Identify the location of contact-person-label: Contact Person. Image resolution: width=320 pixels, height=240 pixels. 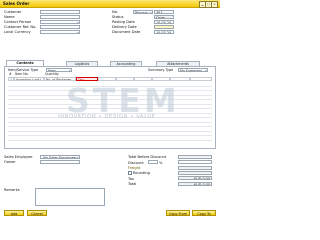
(18, 22).